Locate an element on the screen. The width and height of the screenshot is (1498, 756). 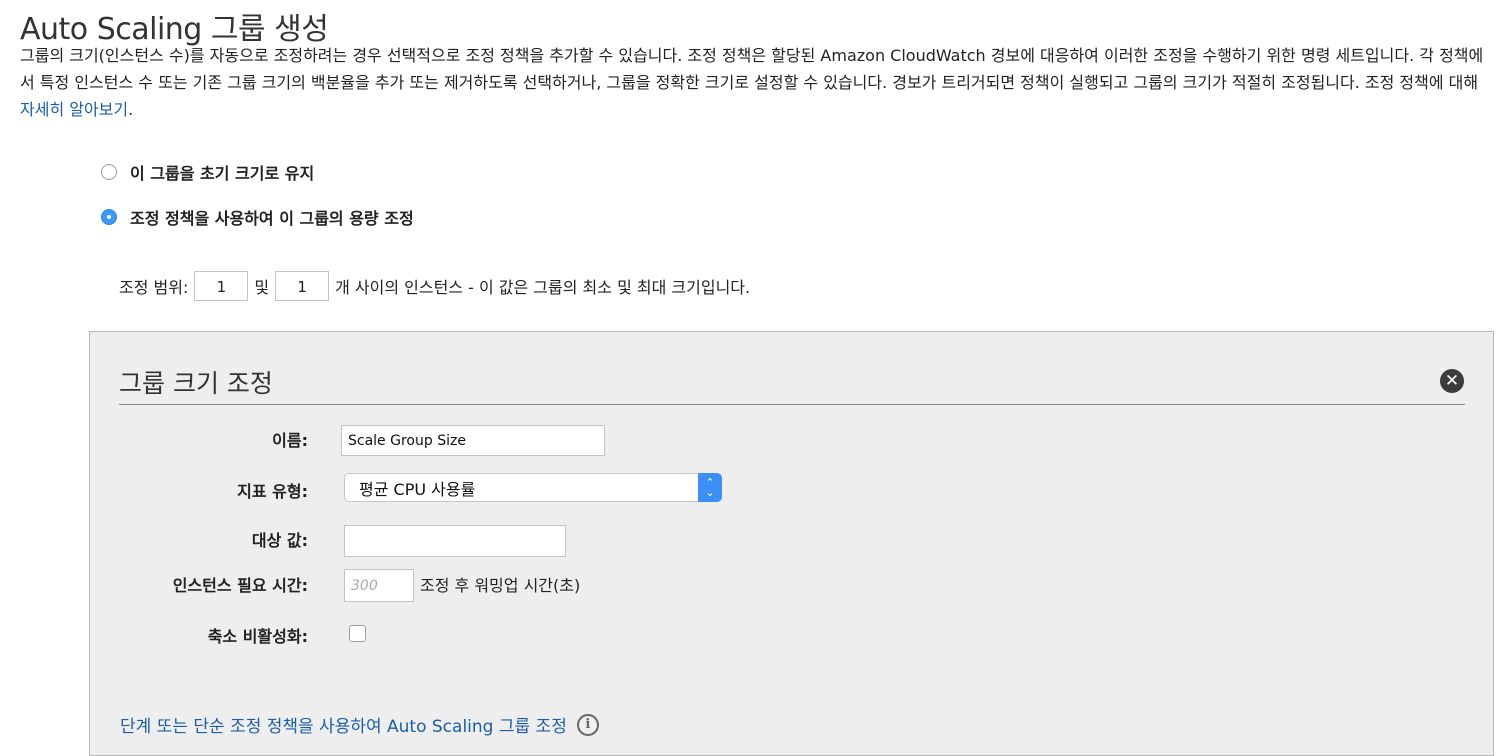
target-value-input is located at coordinates (455, 541).